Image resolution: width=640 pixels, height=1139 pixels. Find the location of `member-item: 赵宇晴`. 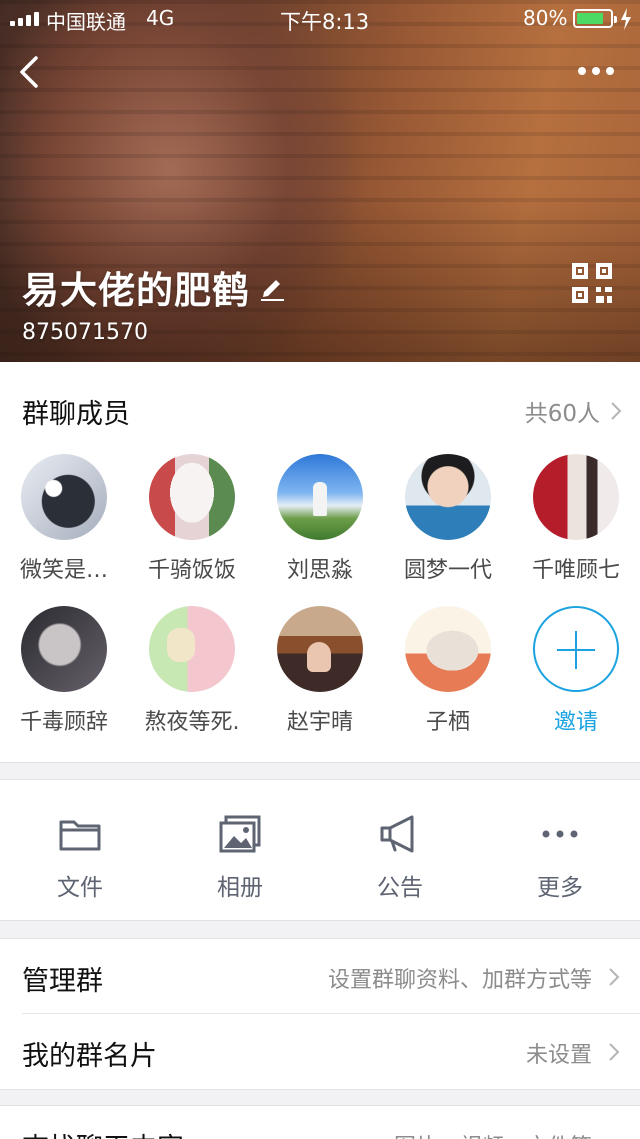

member-item: 赵宇晴 is located at coordinates (320, 671).